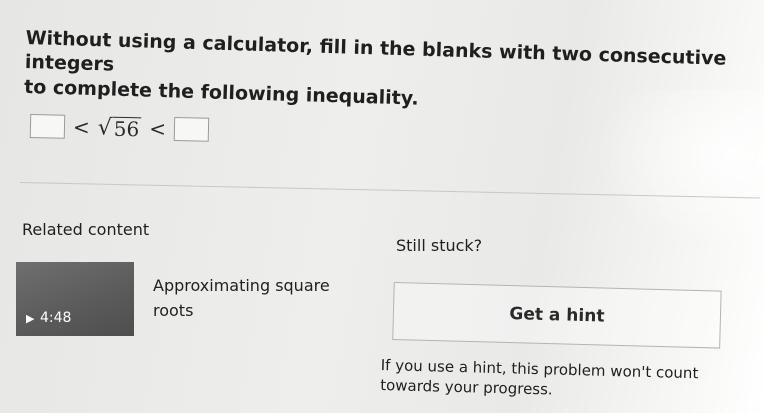 The height and width of the screenshot is (413, 764). What do you see at coordinates (86, 229) in the screenshot?
I see `related-content-heading: Related content` at bounding box center [86, 229].